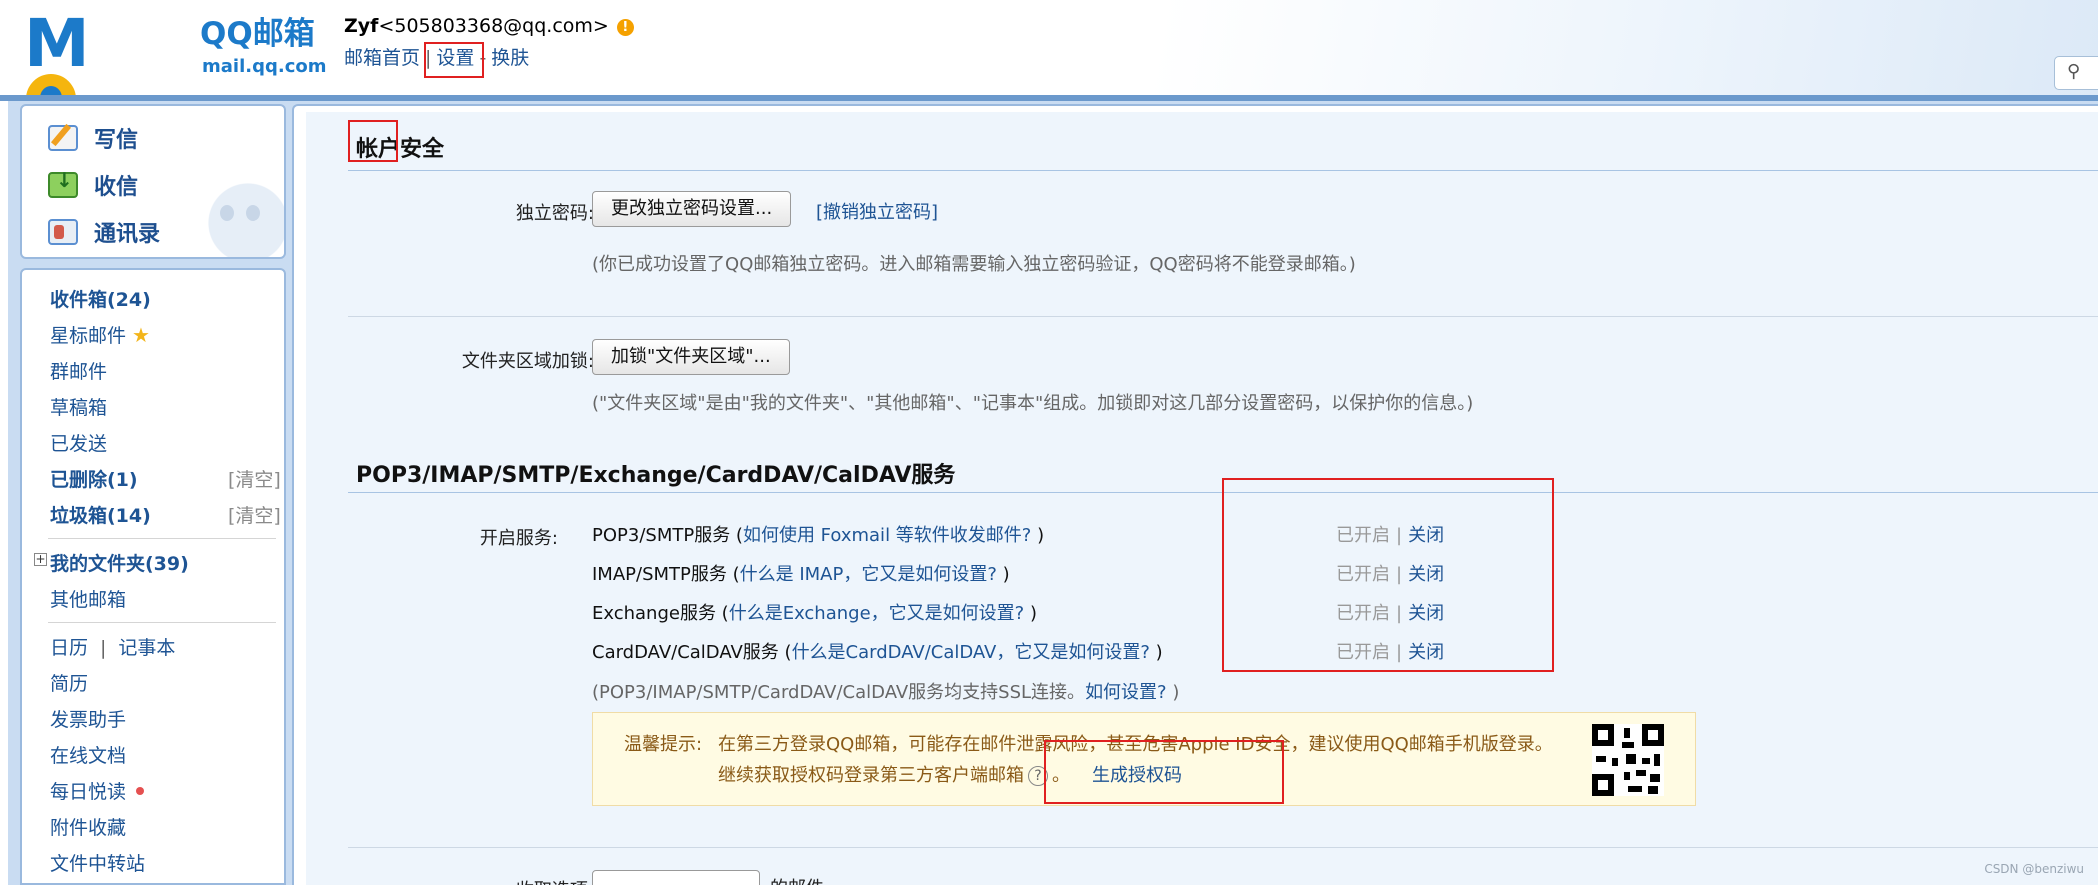 Image resolution: width=2098 pixels, height=885 pixels. What do you see at coordinates (382, 58) in the screenshot?
I see `mail-home-link: 邮箱首页` at bounding box center [382, 58].